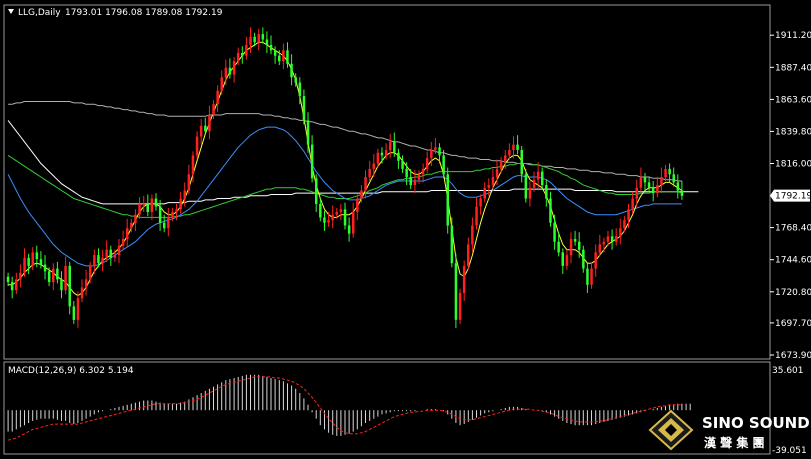 The image size is (811, 459). Describe the element at coordinates (793, 197) in the screenshot. I see `current-price-value: 1792.19` at that location.